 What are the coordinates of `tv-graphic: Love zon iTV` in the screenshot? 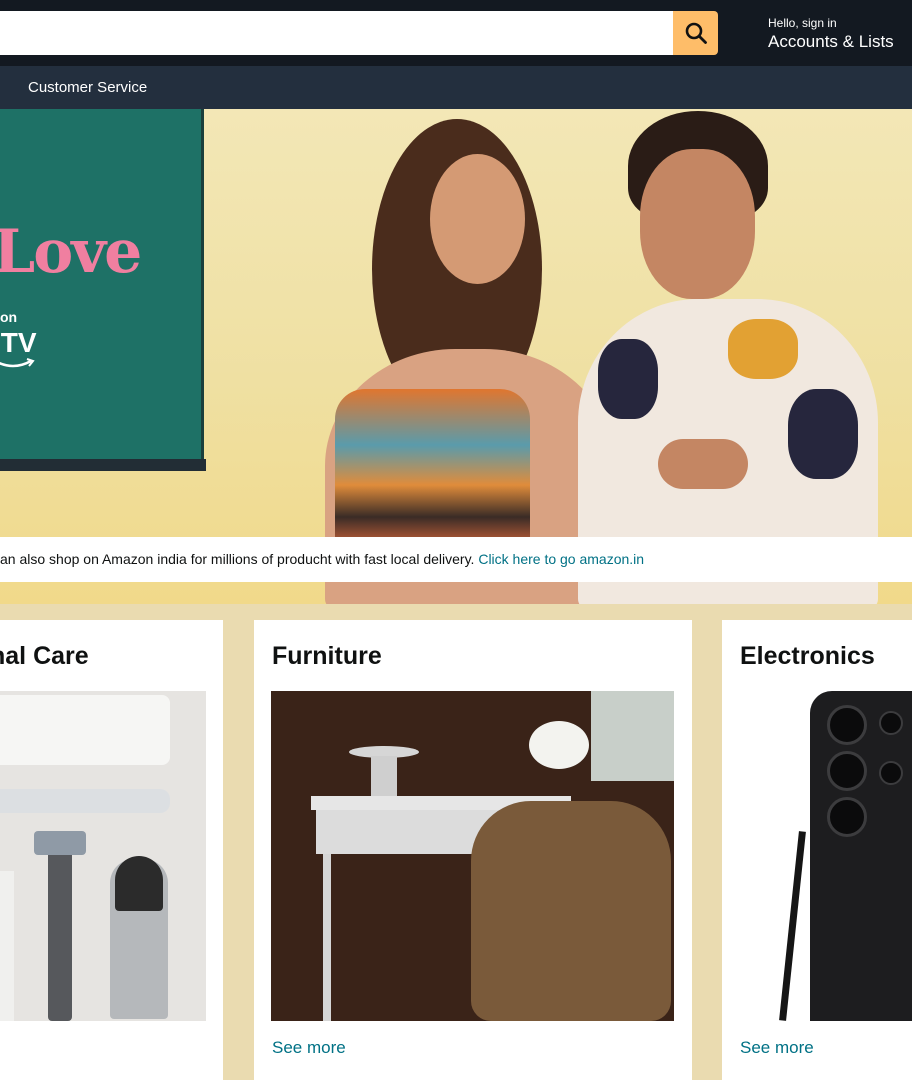 It's located at (102, 286).